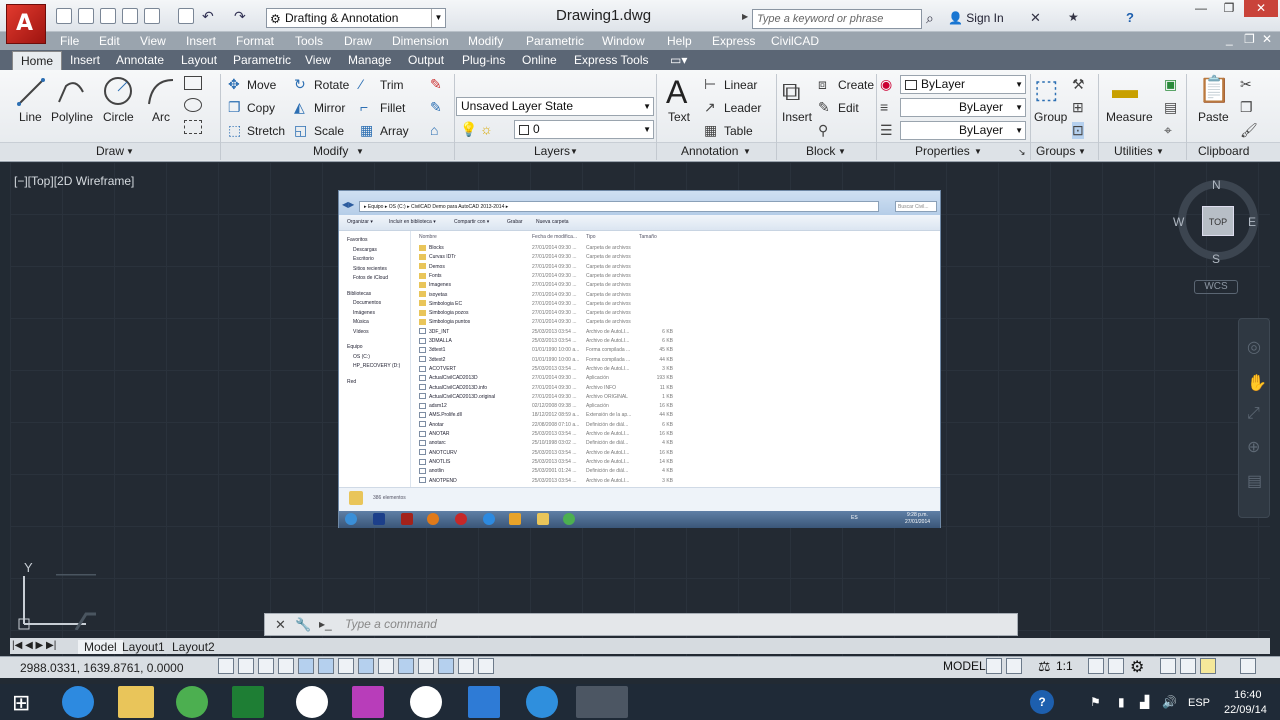  Describe the element at coordinates (791, 92) in the screenshot. I see `insert-block-icon: ⧉` at that location.